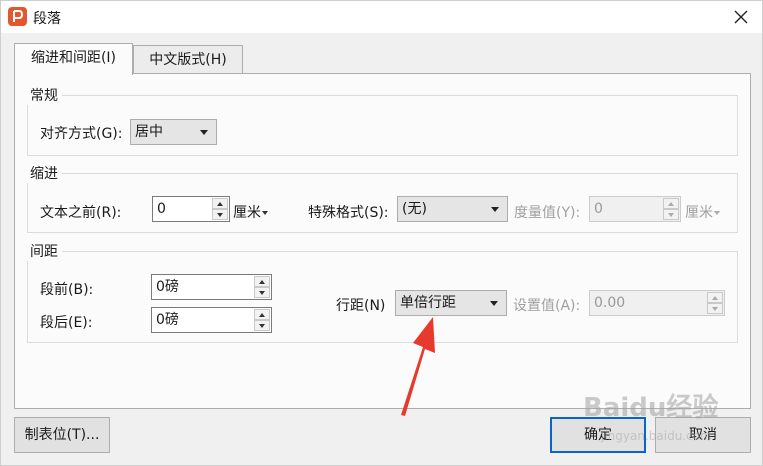 This screenshot has height=466, width=763. What do you see at coordinates (44, 173) in the screenshot?
I see `indent-group-title: 缩进` at bounding box center [44, 173].